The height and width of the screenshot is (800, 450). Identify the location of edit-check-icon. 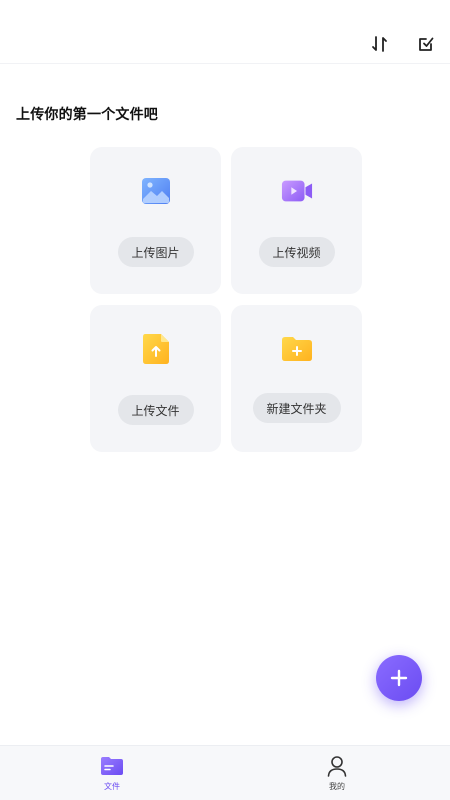
(426, 44).